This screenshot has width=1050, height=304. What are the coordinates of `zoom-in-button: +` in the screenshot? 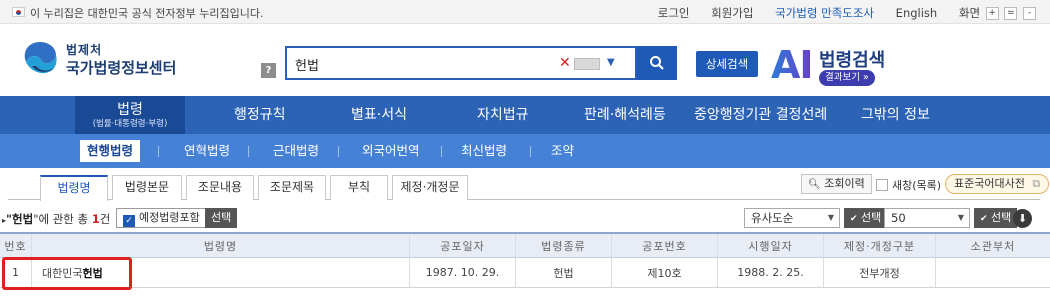 It's located at (992, 13).